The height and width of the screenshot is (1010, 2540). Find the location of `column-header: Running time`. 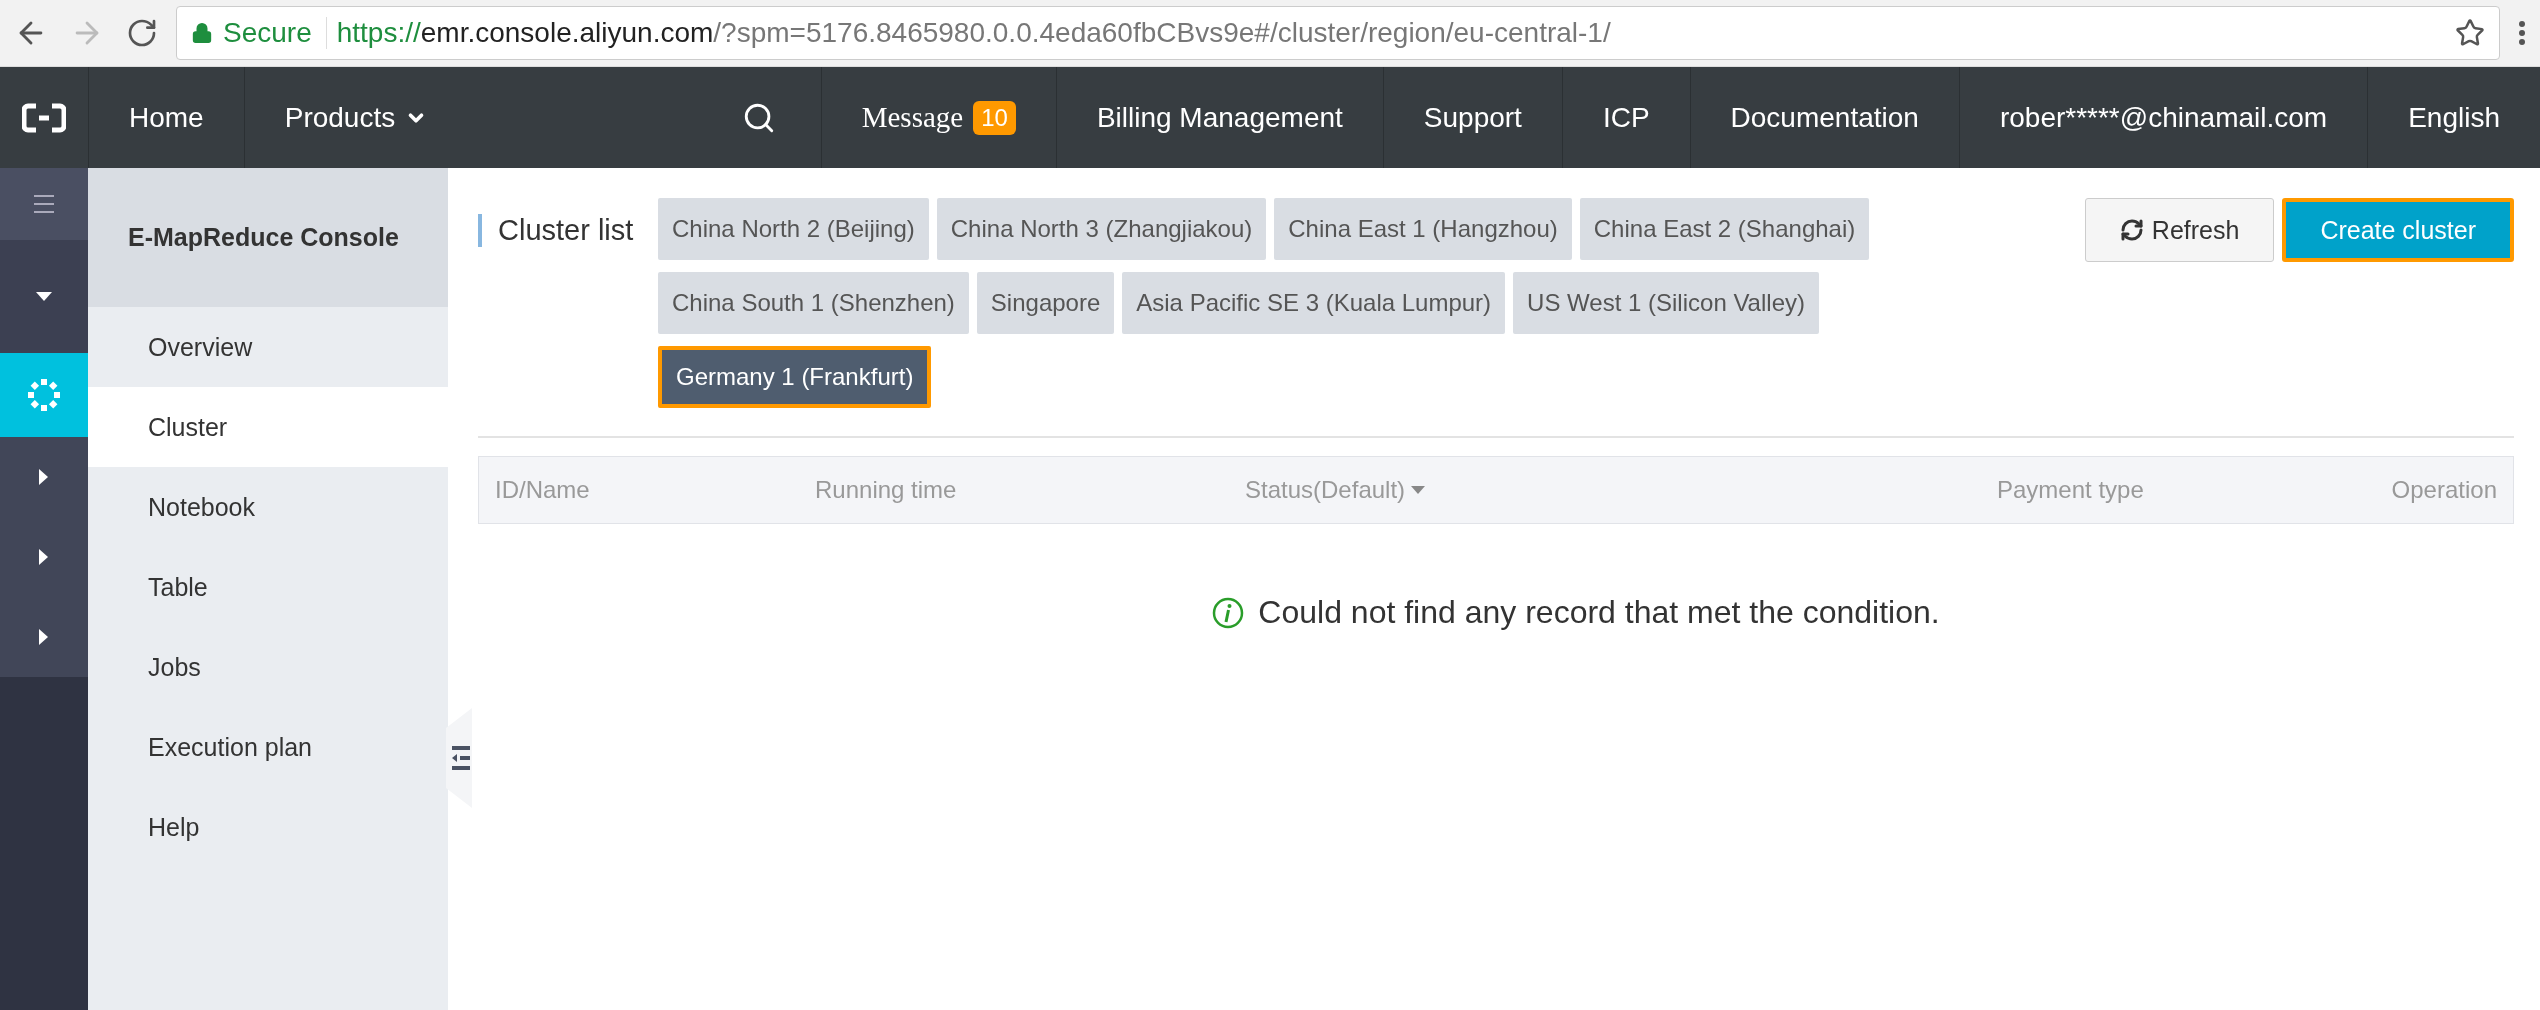

column-header: Running time is located at coordinates (886, 490).